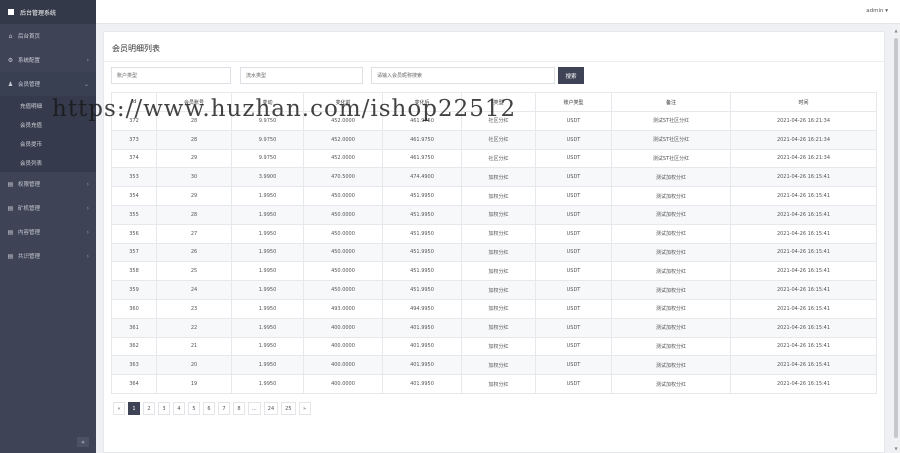  What do you see at coordinates (149, 408) in the screenshot?
I see `pagination-page-button: 2` at bounding box center [149, 408].